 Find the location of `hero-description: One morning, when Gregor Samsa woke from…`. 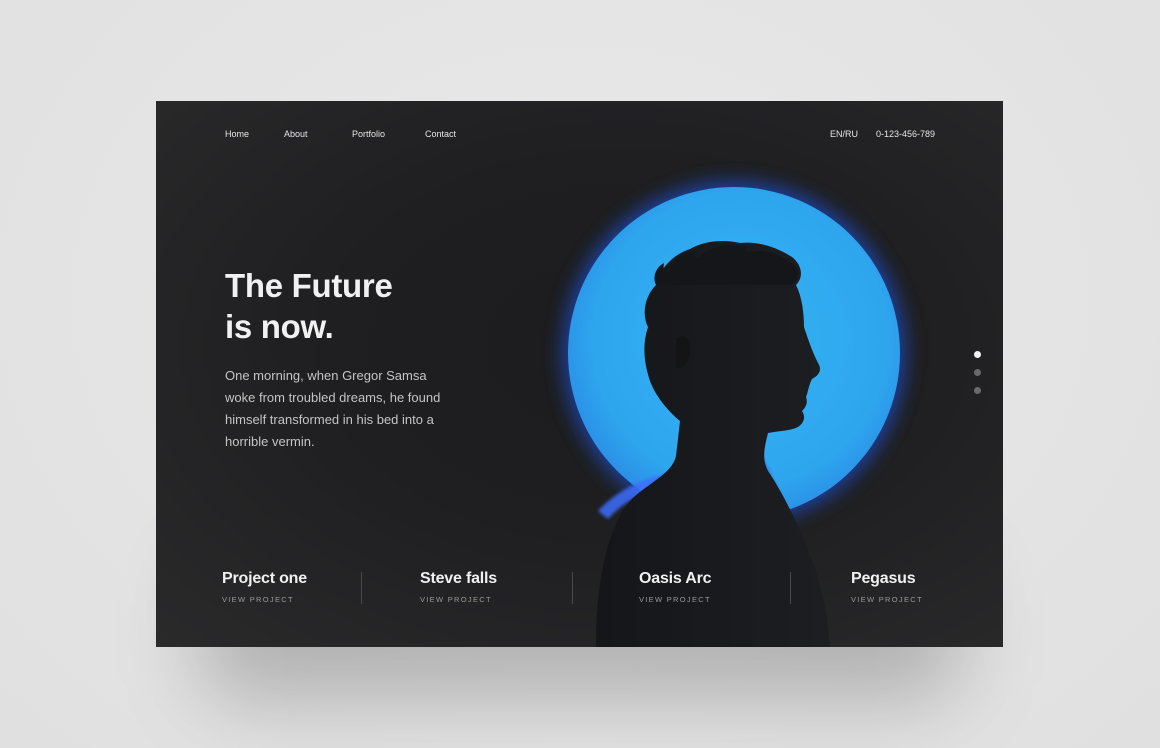

hero-description: One morning, when Gregor Samsa woke from… is located at coordinates (333, 408).